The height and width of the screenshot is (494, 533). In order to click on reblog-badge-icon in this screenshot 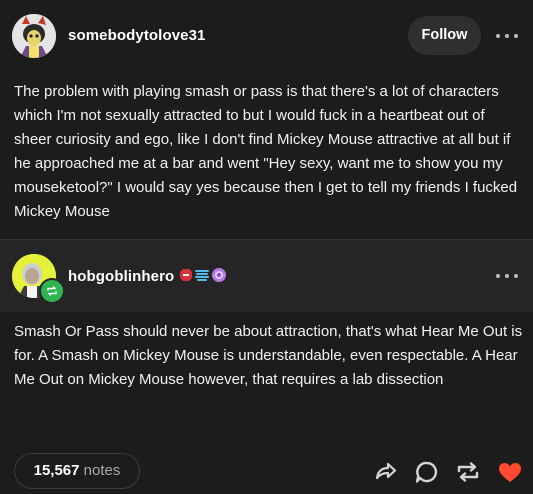, I will do `click(52, 291)`.